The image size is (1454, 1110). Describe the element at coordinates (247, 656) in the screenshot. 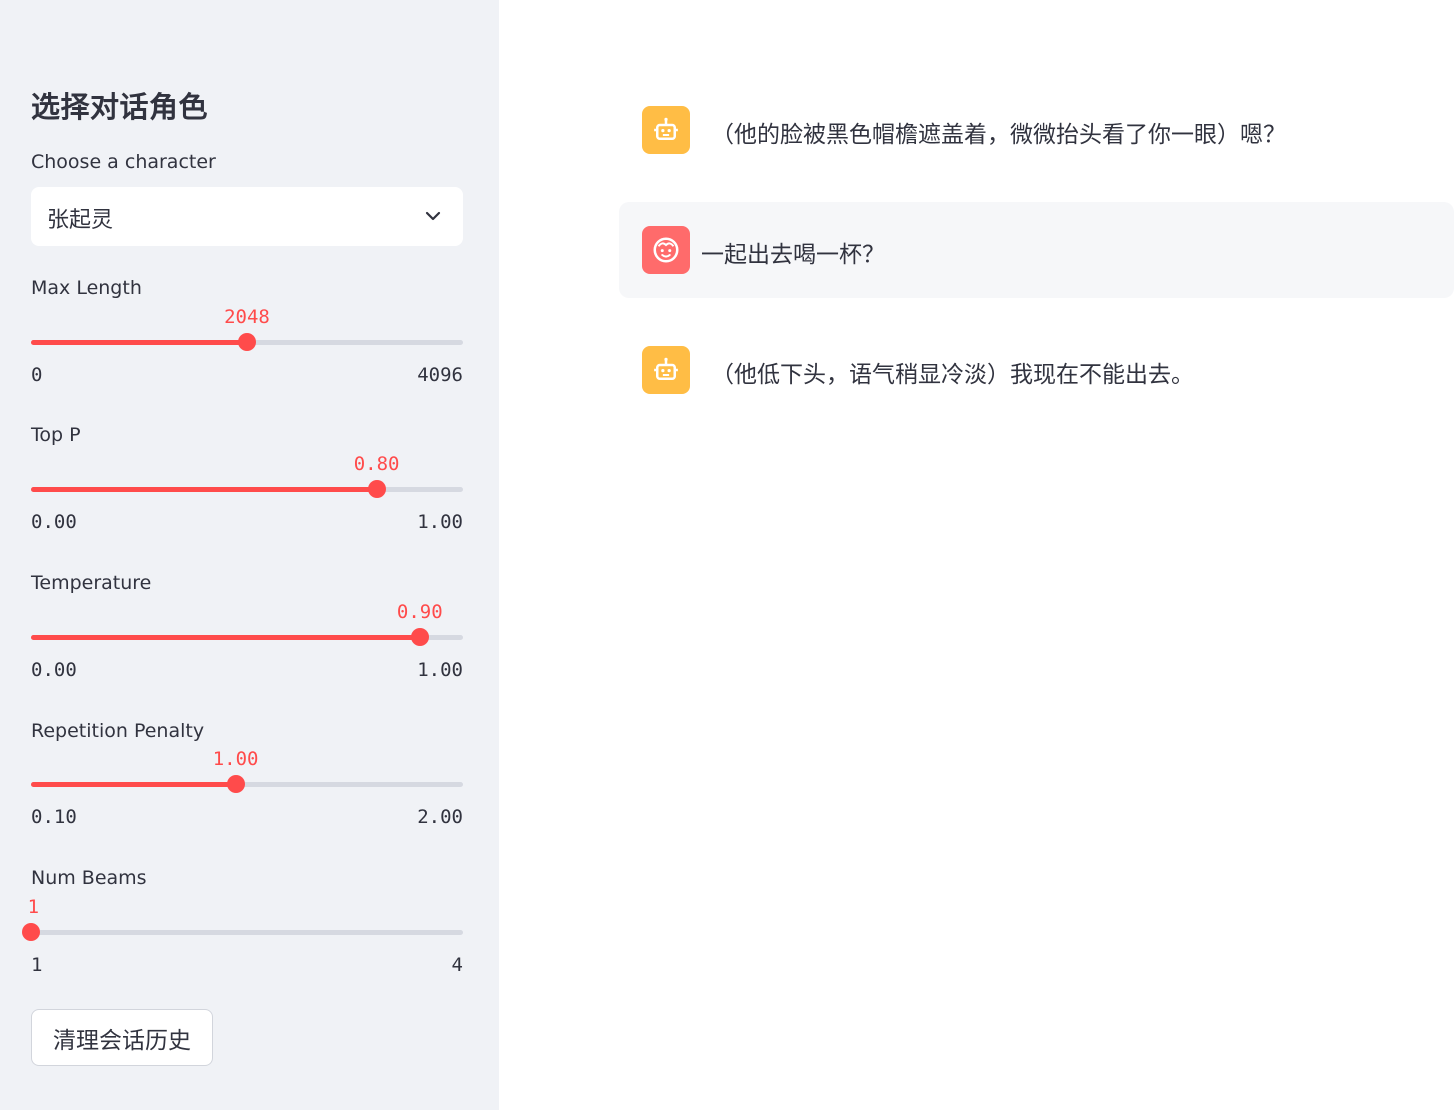

I see `temperature-slider: 0.90 0.00 1.00` at that location.